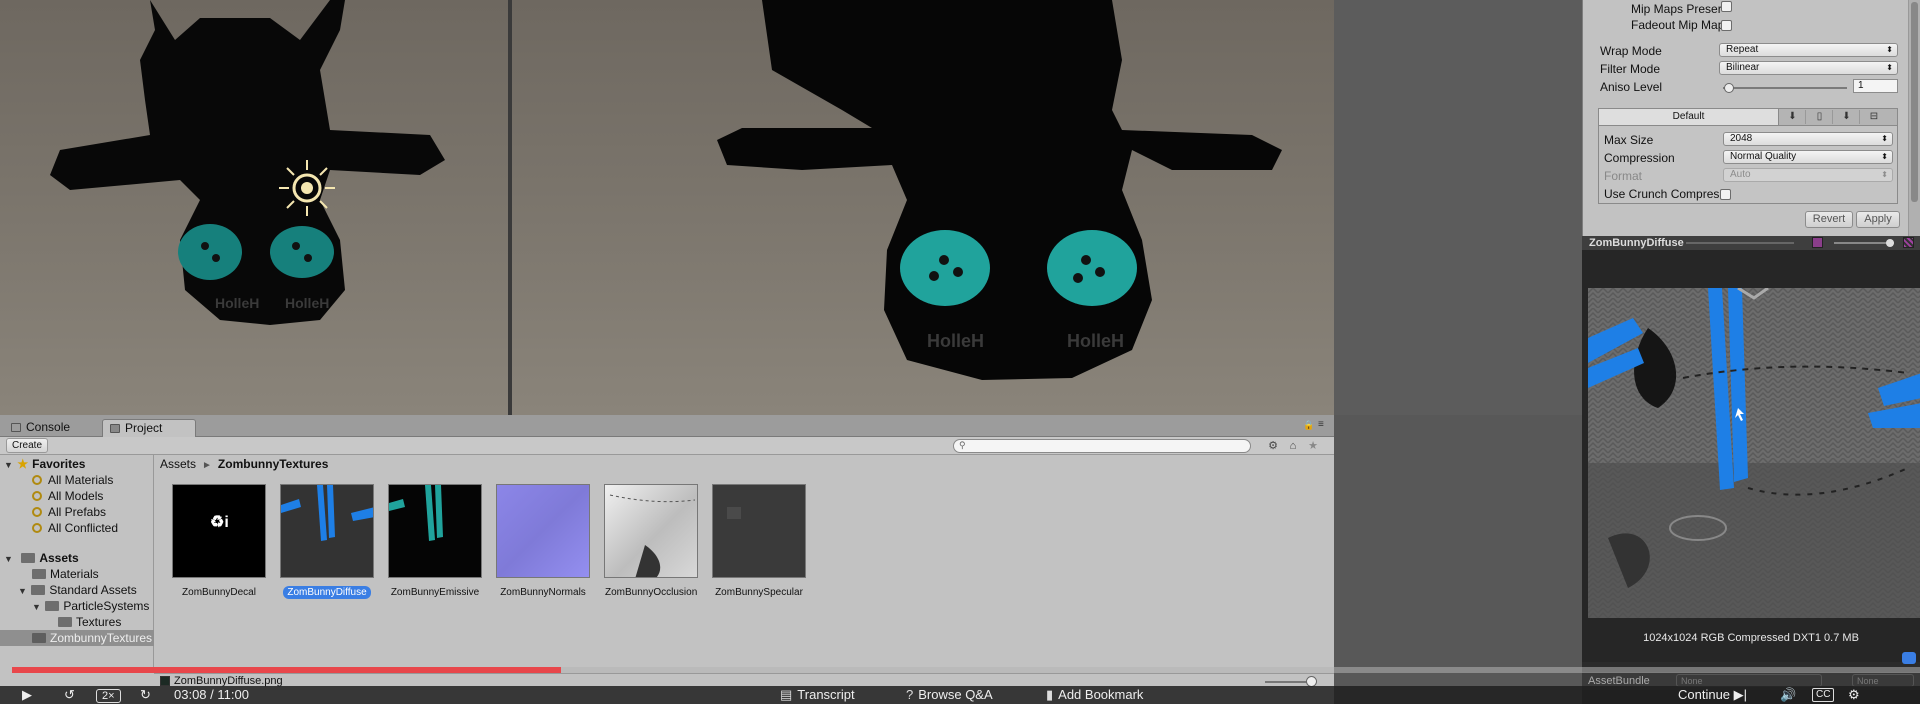  Describe the element at coordinates (1788, 695) in the screenshot. I see `volume-icon: 🔊` at that location.